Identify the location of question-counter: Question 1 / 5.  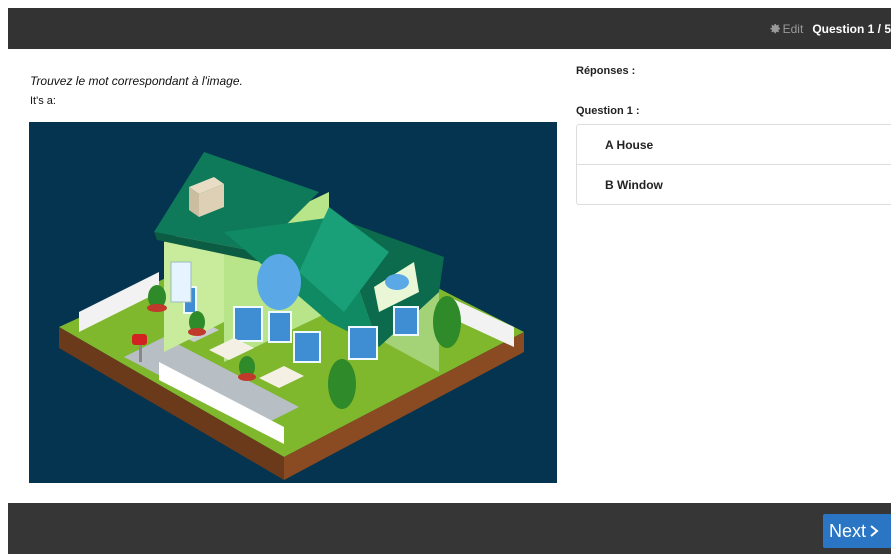
(851, 28).